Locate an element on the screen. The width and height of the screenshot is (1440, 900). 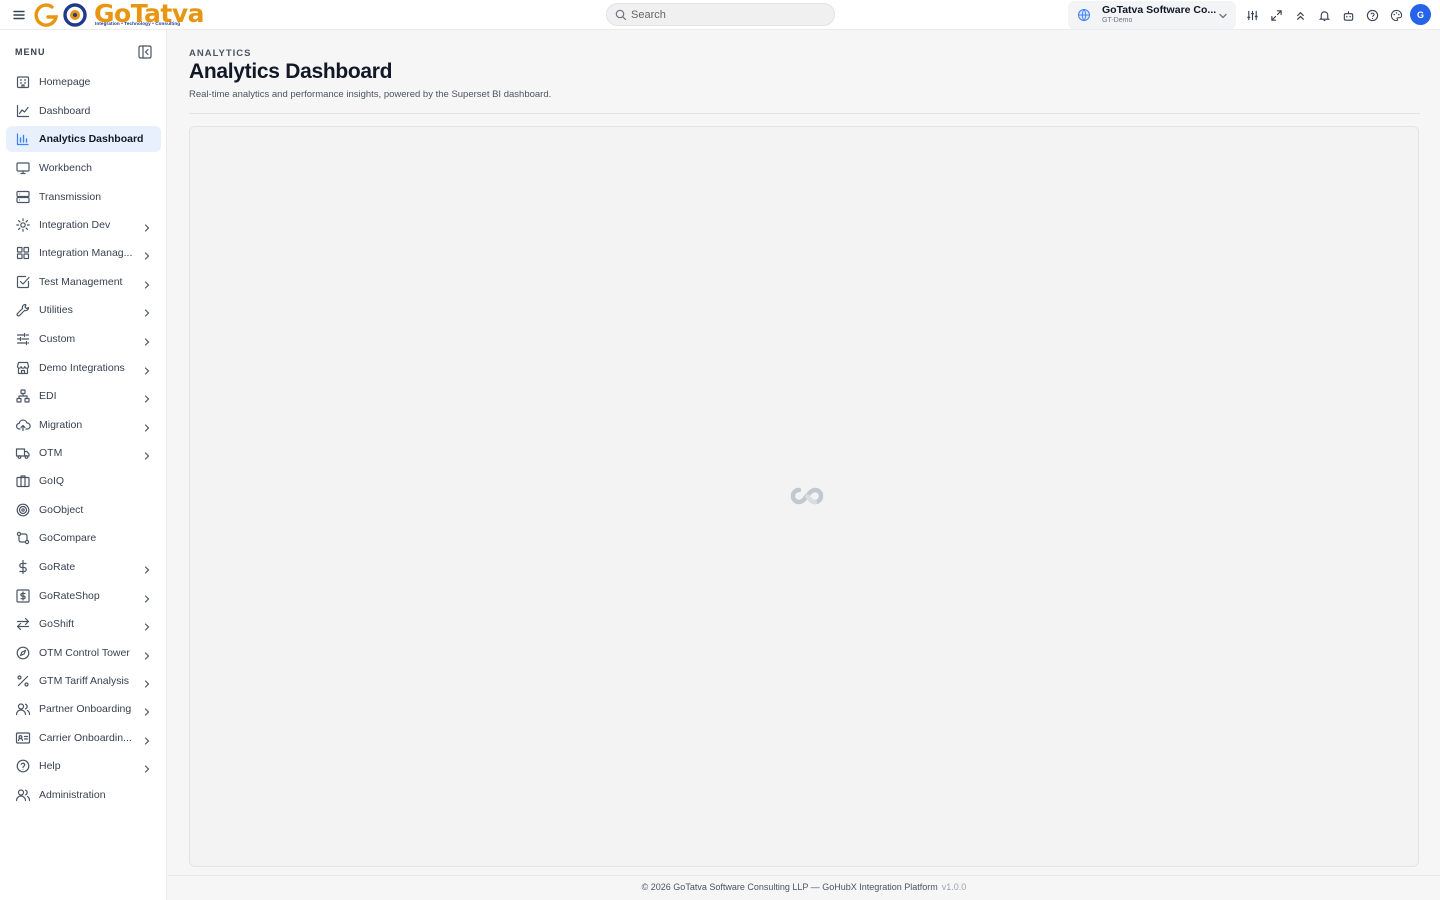
org-switcher: GoTatva Software Co... GT-Demo is located at coordinates (1152, 15).